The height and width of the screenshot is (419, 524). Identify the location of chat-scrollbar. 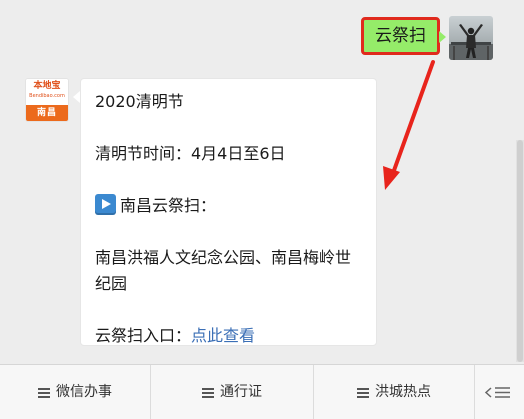
(520, 251).